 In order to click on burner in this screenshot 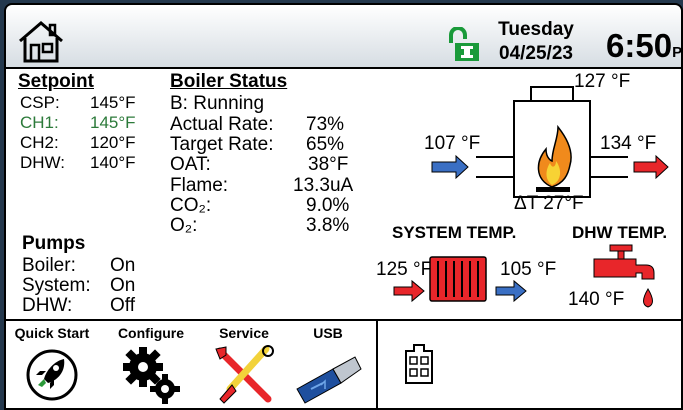, I will do `click(553, 189)`.